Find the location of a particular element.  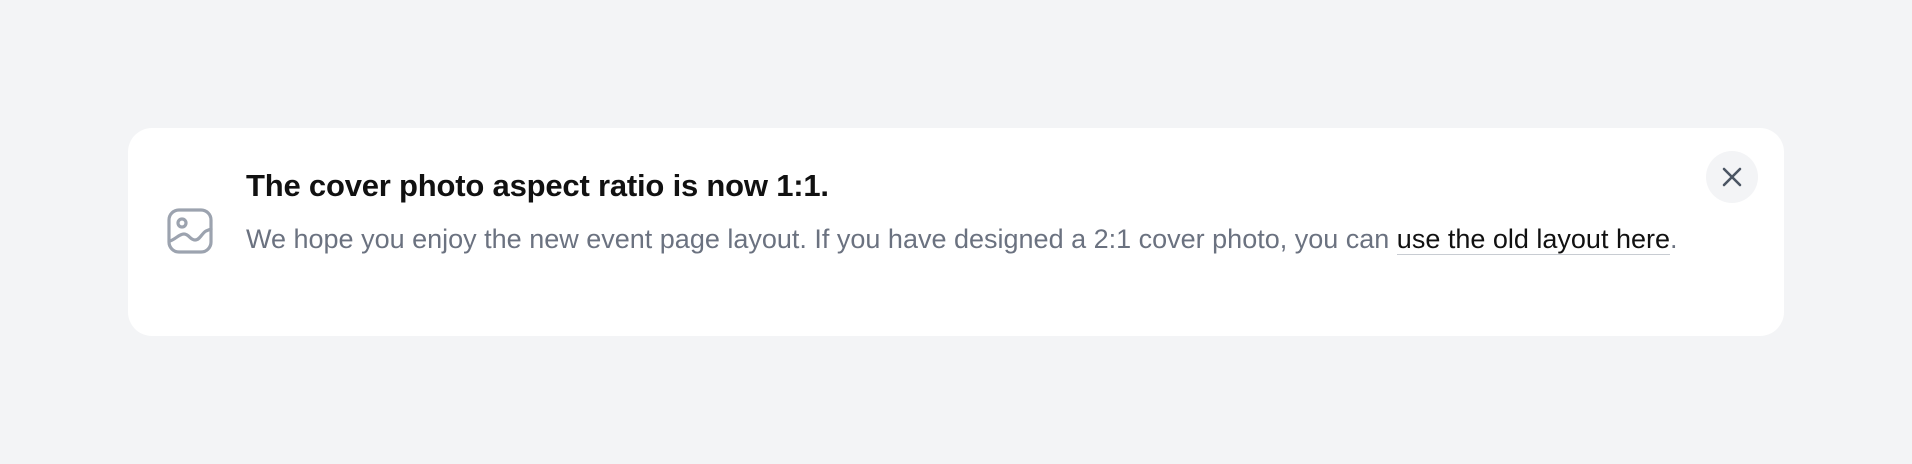

close-icon is located at coordinates (1732, 177).